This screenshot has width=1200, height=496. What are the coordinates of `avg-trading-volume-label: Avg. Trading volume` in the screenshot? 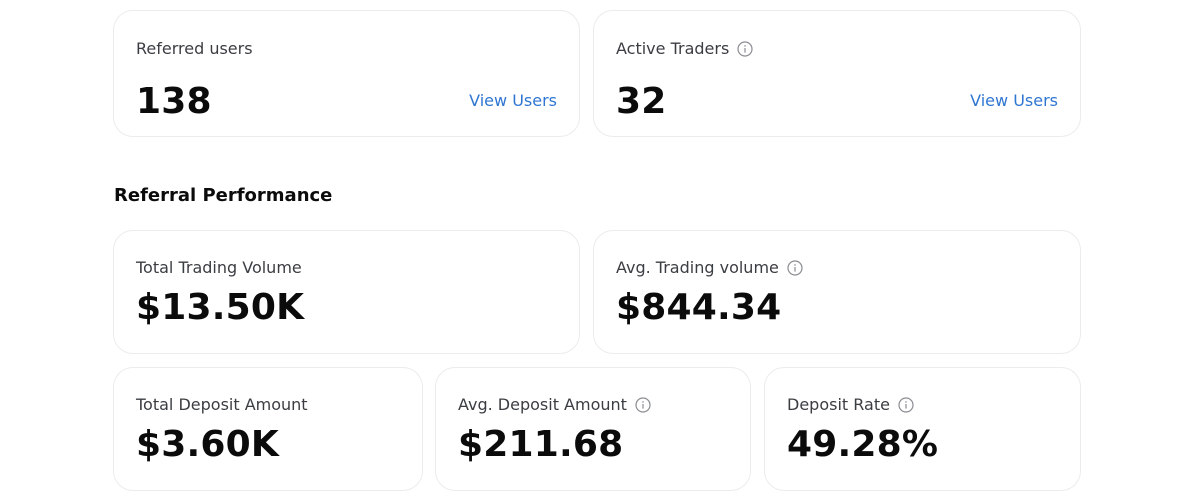 It's located at (709, 267).